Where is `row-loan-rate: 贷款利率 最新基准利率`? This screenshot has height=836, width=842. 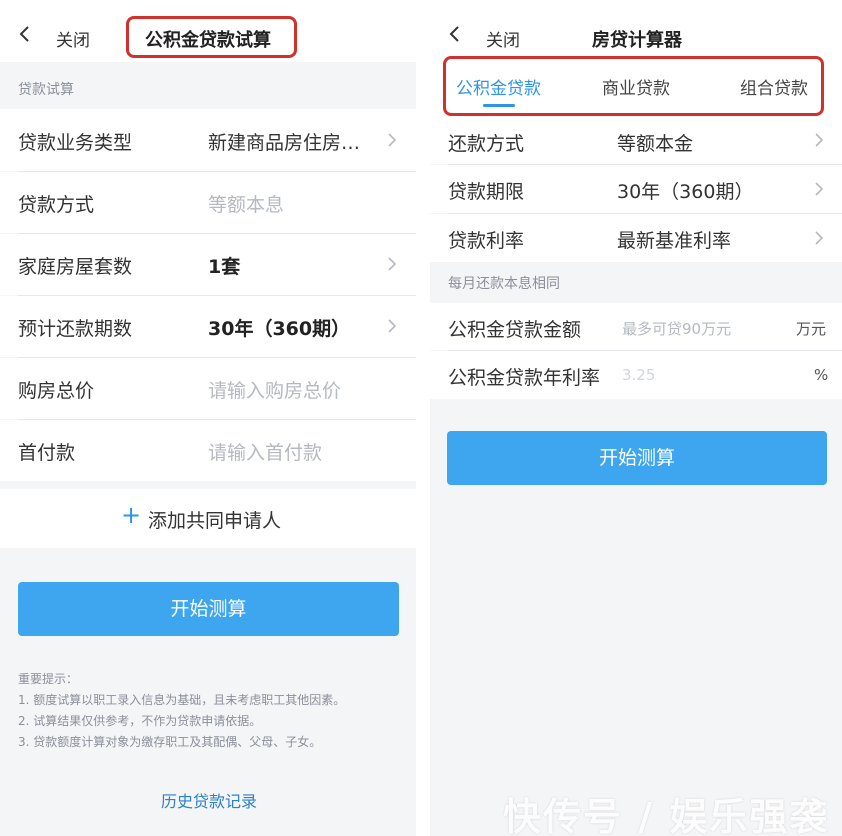 row-loan-rate: 贷款利率 最新基准利率 is located at coordinates (636, 238).